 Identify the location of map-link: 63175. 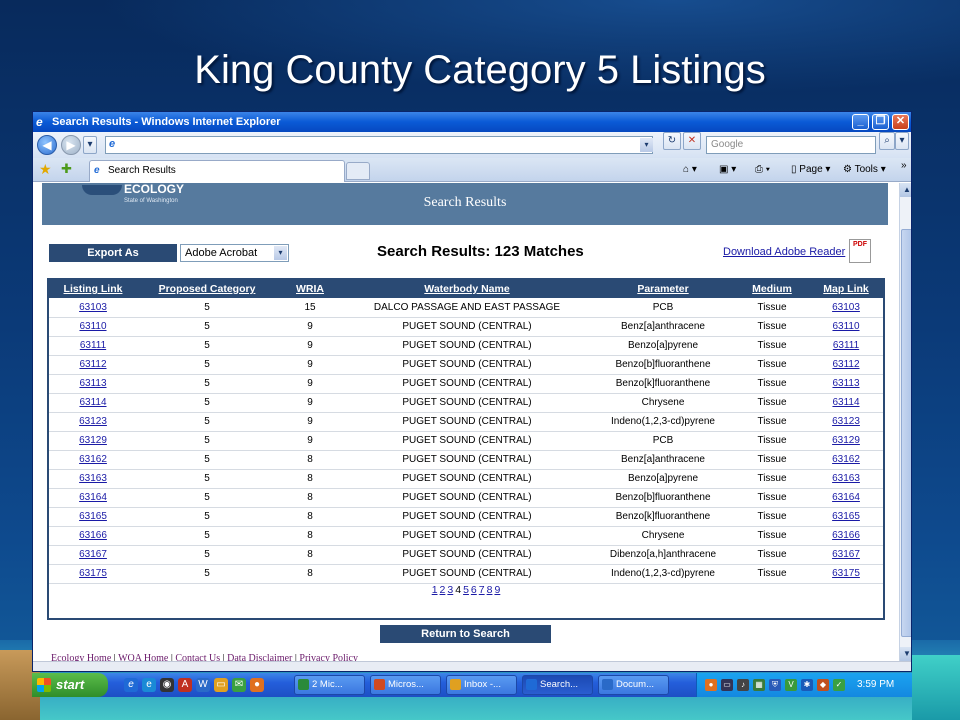
(846, 574).